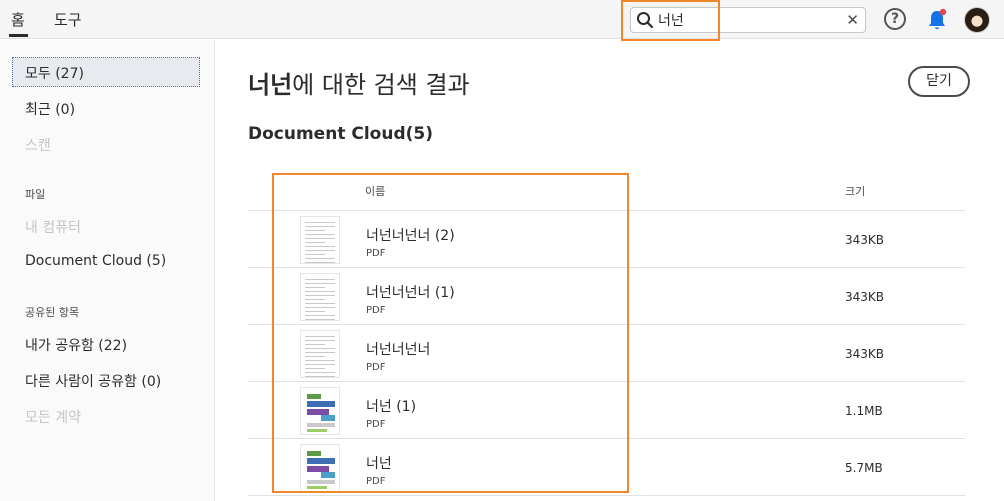  I want to click on help-icon: ?, so click(895, 19).